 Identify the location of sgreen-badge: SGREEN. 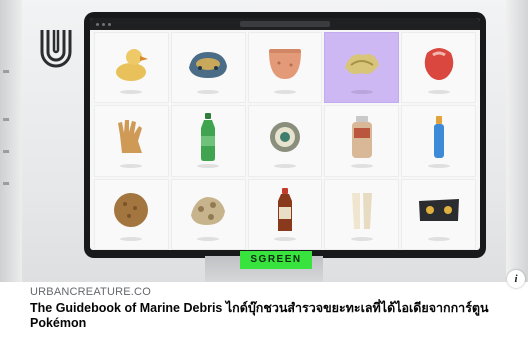
(276, 260).